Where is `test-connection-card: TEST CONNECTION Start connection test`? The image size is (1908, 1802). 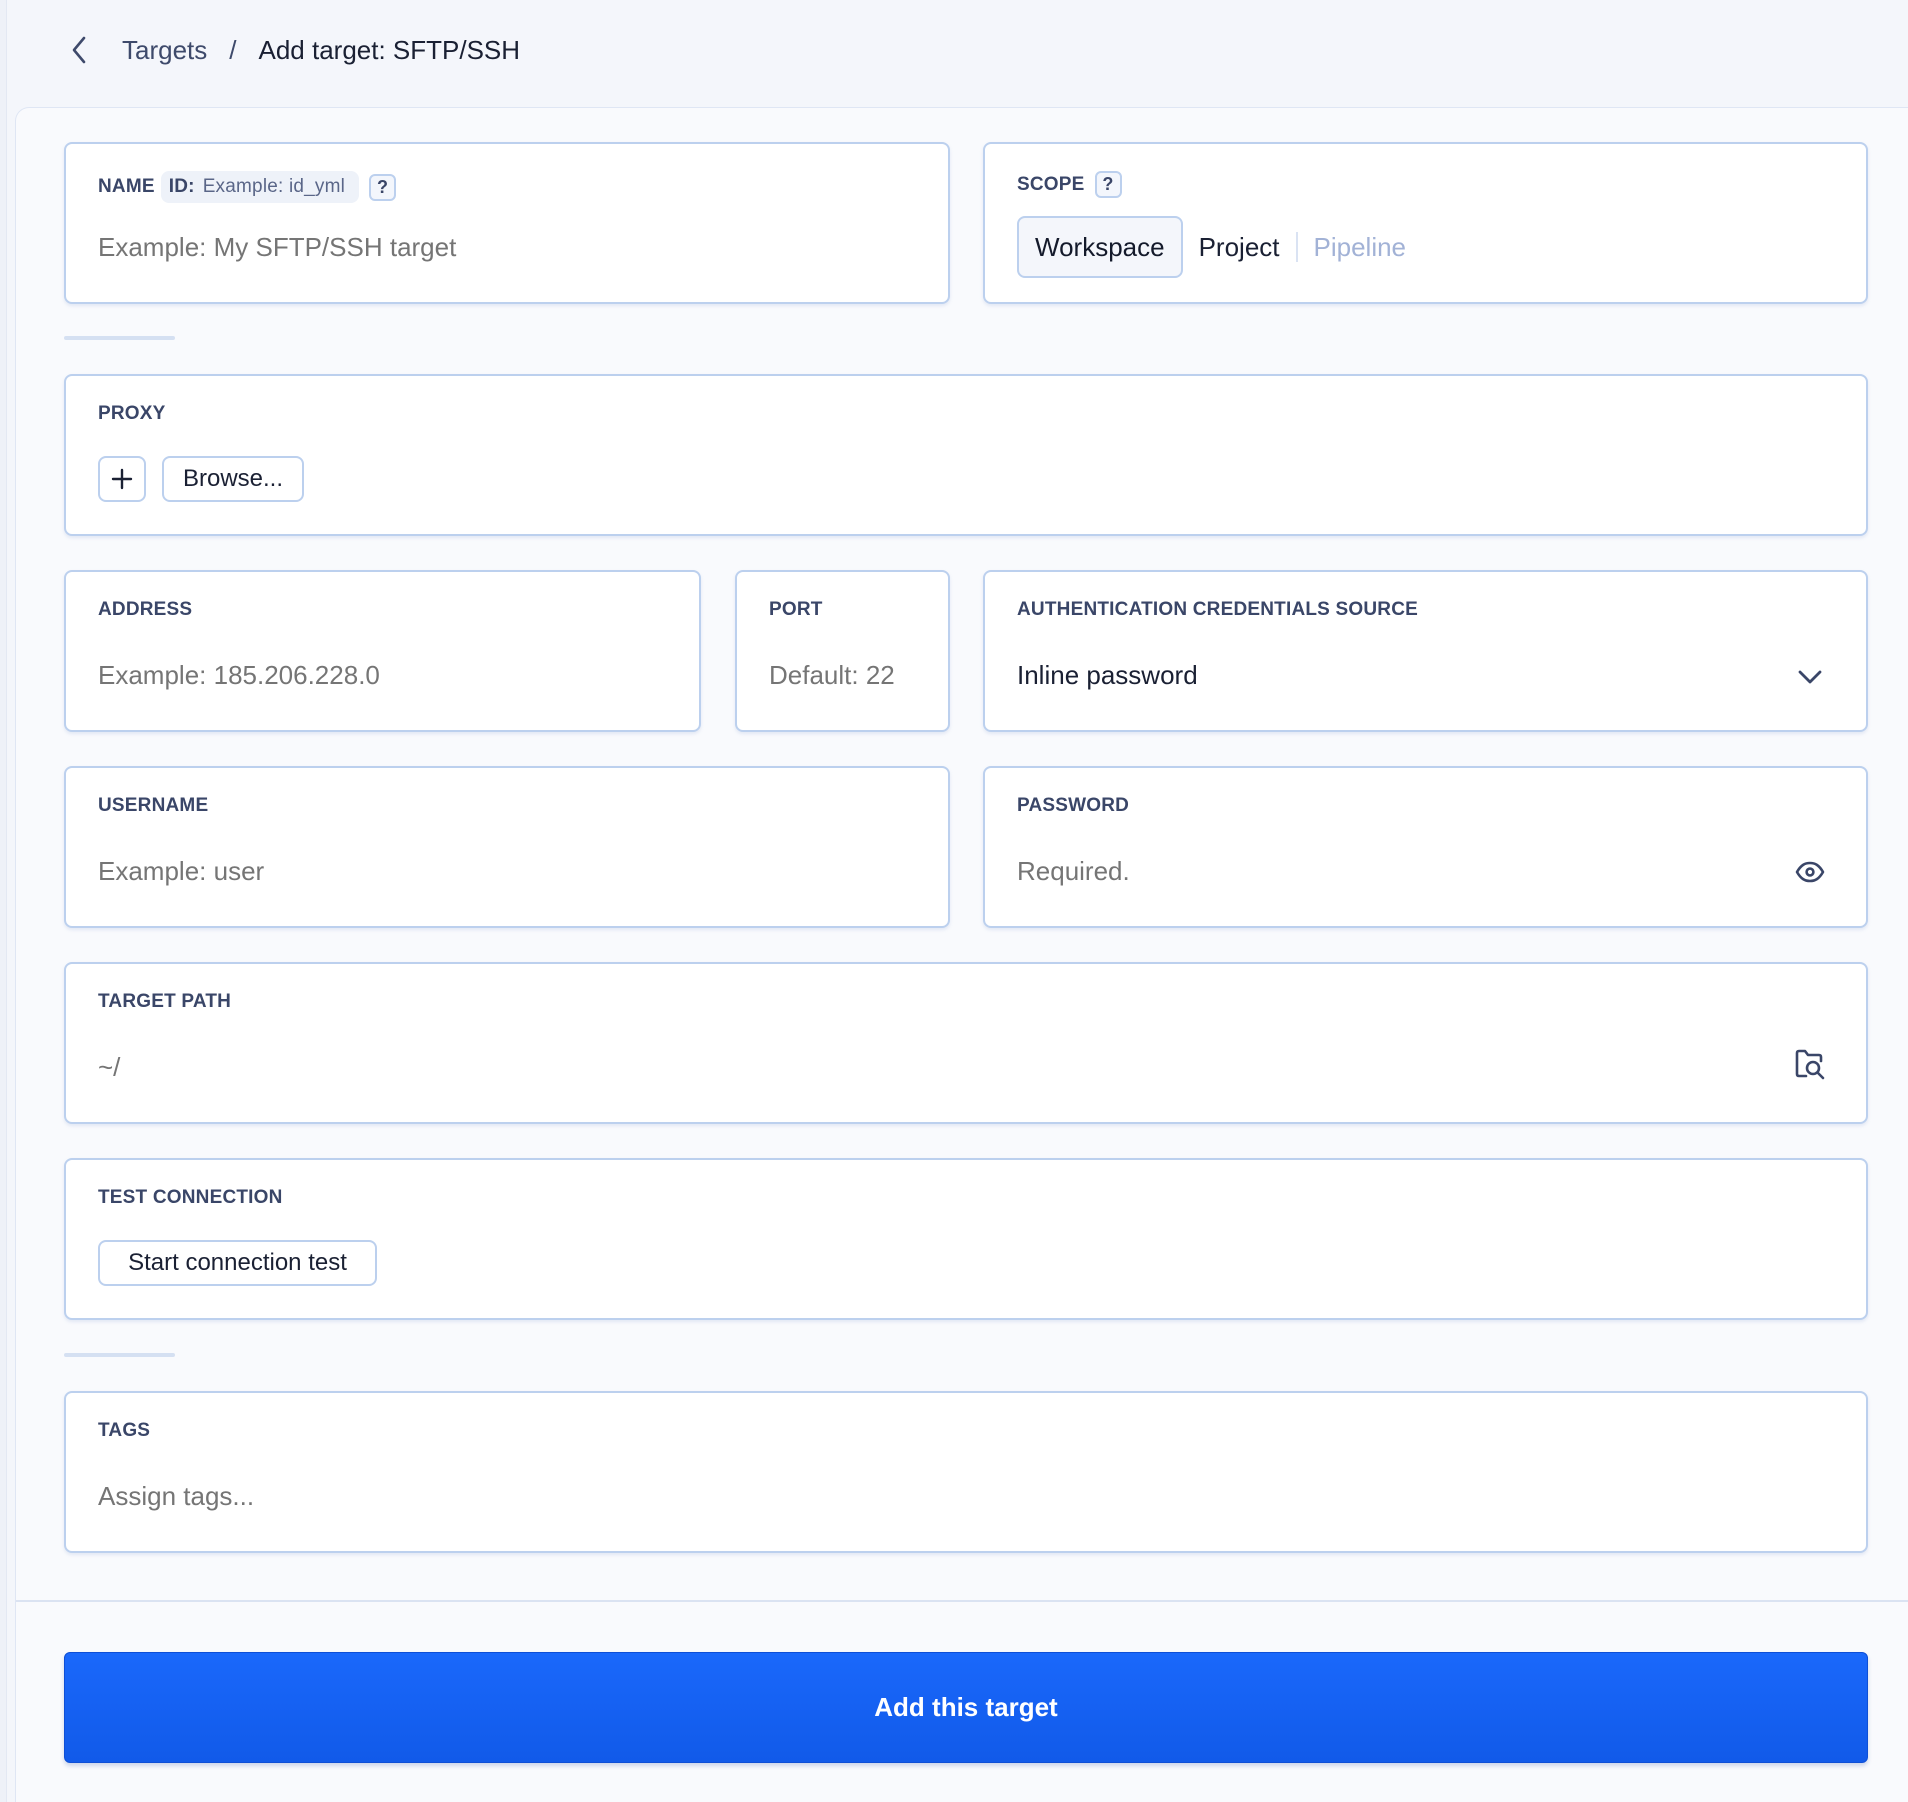 test-connection-card: TEST CONNECTION Start connection test is located at coordinates (966, 1239).